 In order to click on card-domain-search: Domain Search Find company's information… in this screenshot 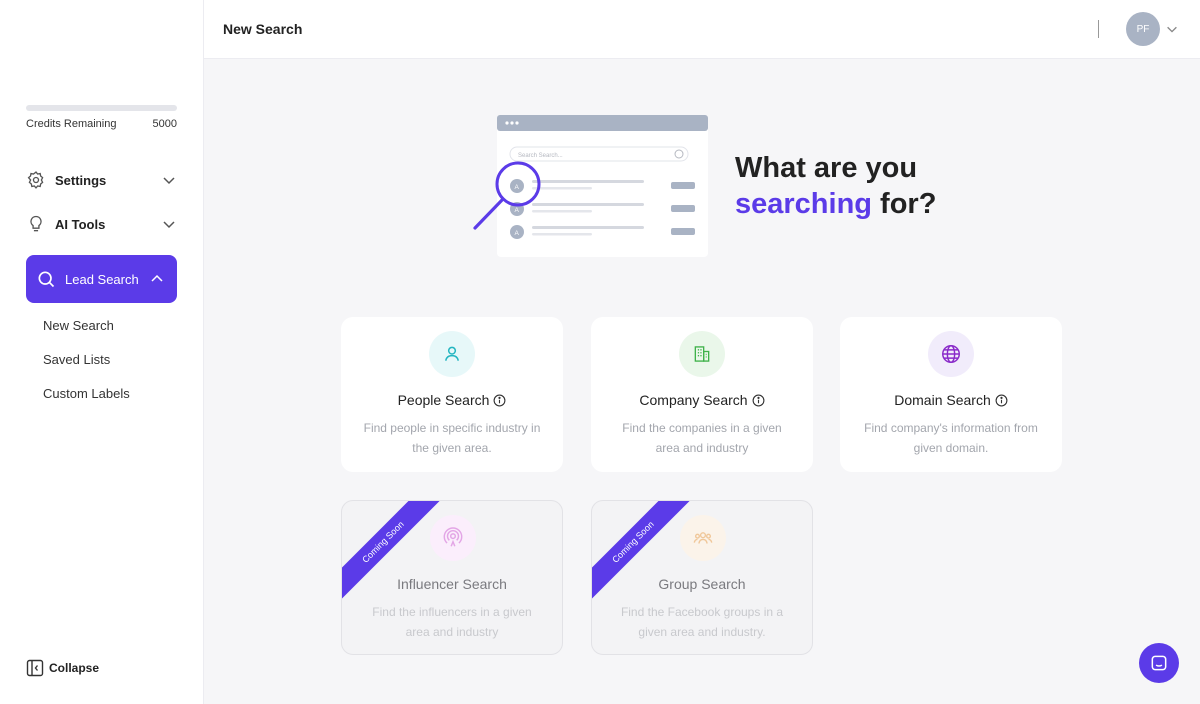, I will do `click(951, 394)`.